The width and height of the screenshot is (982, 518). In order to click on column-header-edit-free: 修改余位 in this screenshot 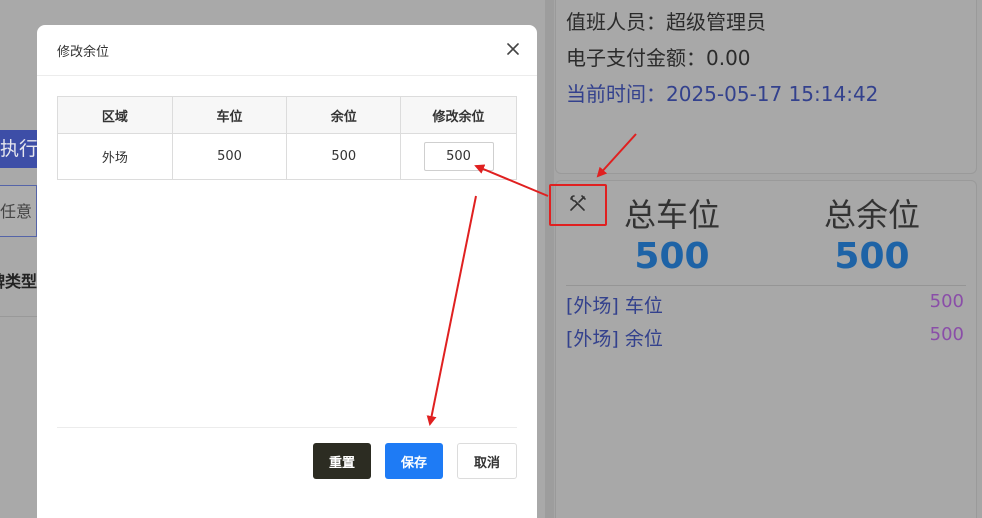, I will do `click(458, 115)`.